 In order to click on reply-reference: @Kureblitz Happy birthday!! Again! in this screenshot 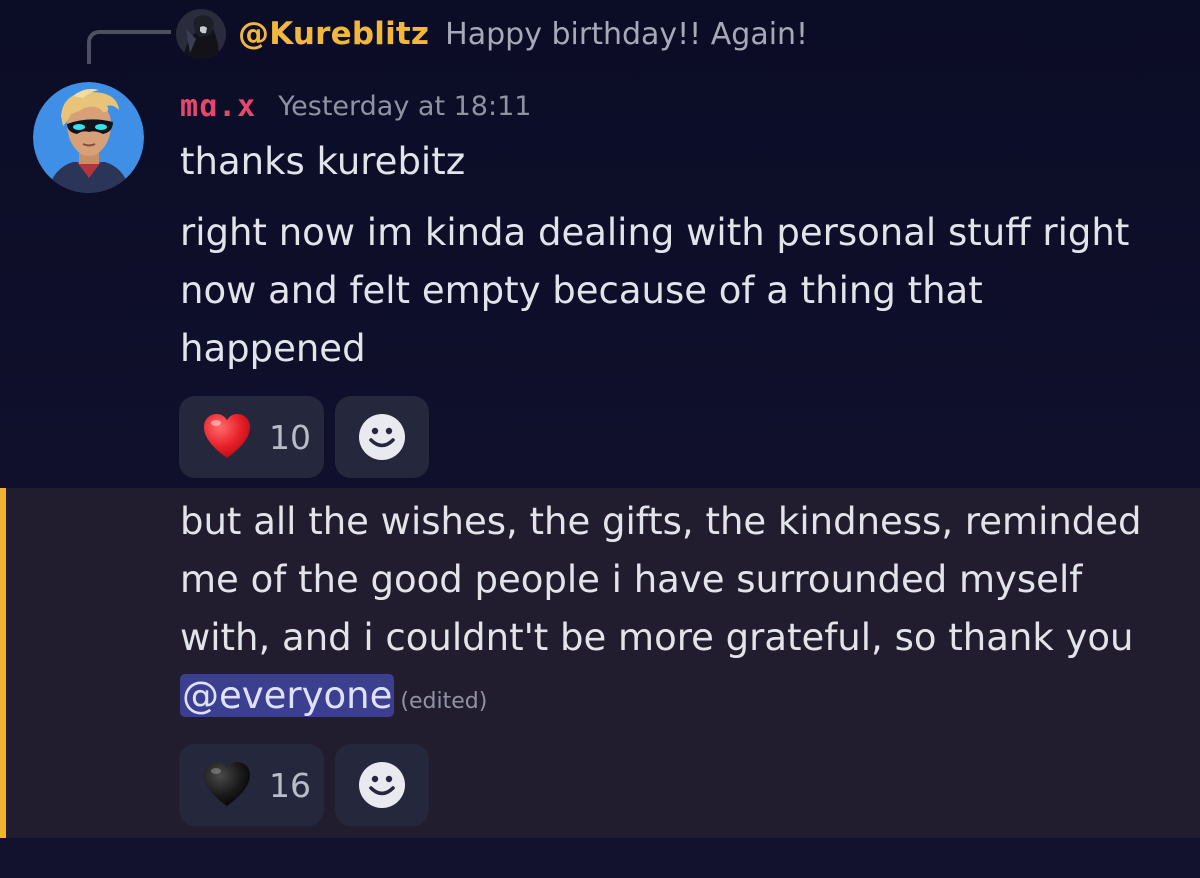, I will do `click(492, 34)`.